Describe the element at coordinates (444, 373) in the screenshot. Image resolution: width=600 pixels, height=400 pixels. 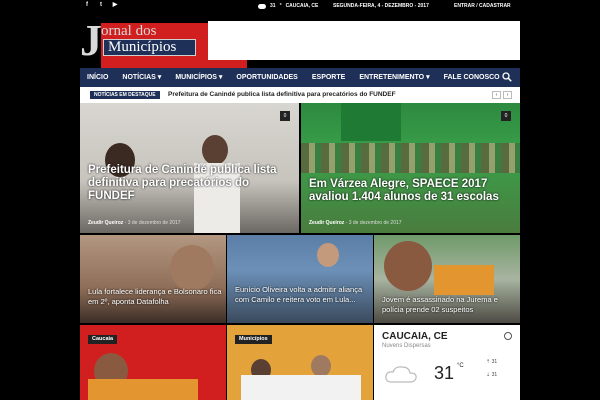
I see `weather-temp: 31` at that location.